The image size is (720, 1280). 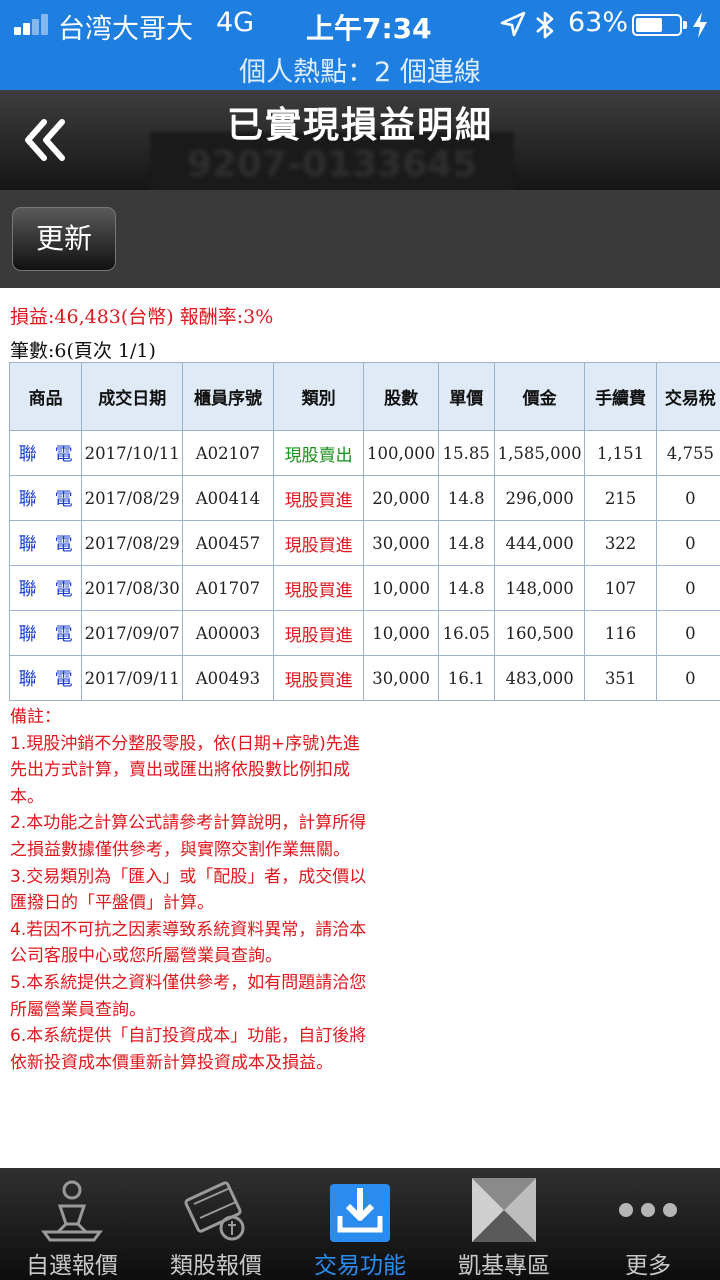 I want to click on cell-serial: A00457, so click(x=228, y=543).